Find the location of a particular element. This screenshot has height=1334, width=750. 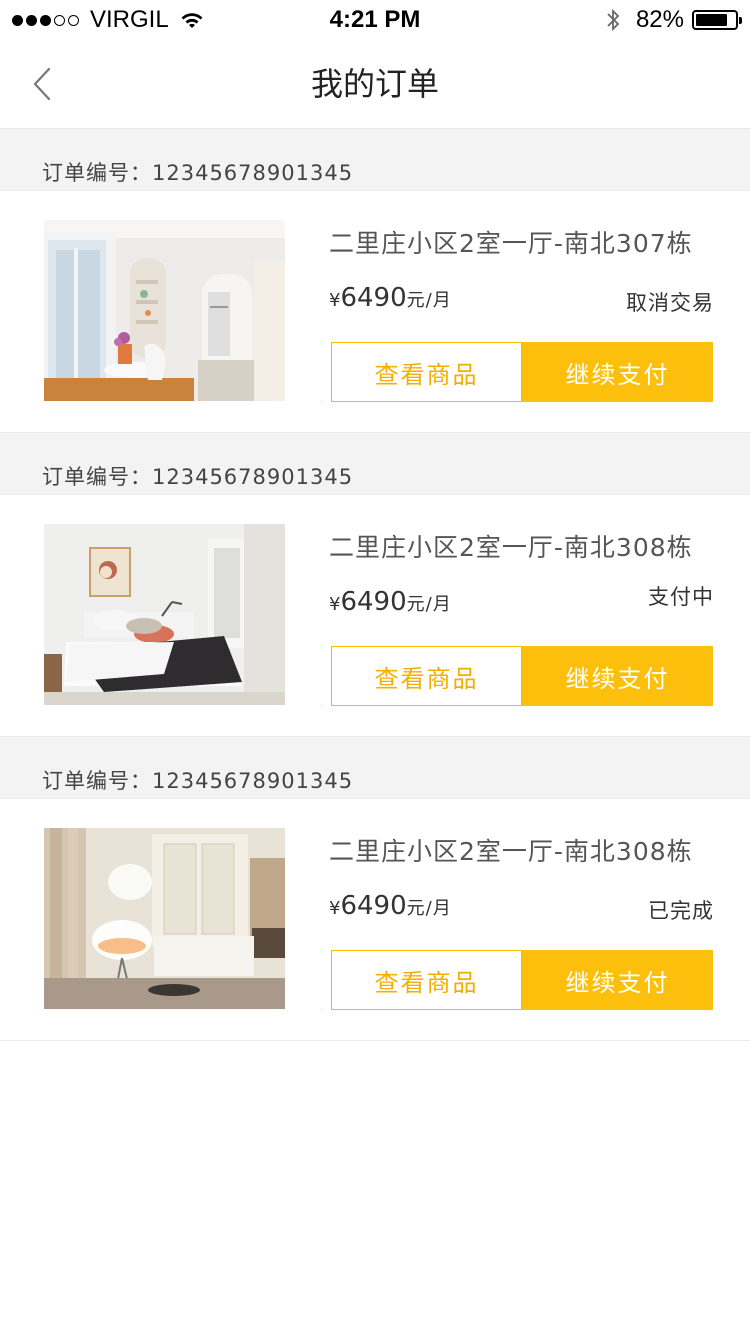

listing-title: 二里庄小区2室一厅-南北307栋 is located at coordinates (511, 243).